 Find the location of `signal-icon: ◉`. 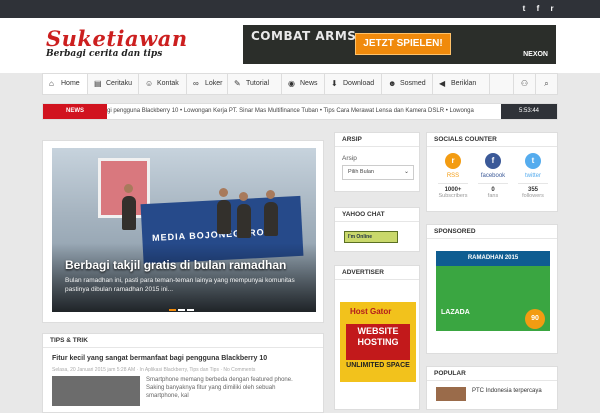

signal-icon: ◉ is located at coordinates (291, 83).